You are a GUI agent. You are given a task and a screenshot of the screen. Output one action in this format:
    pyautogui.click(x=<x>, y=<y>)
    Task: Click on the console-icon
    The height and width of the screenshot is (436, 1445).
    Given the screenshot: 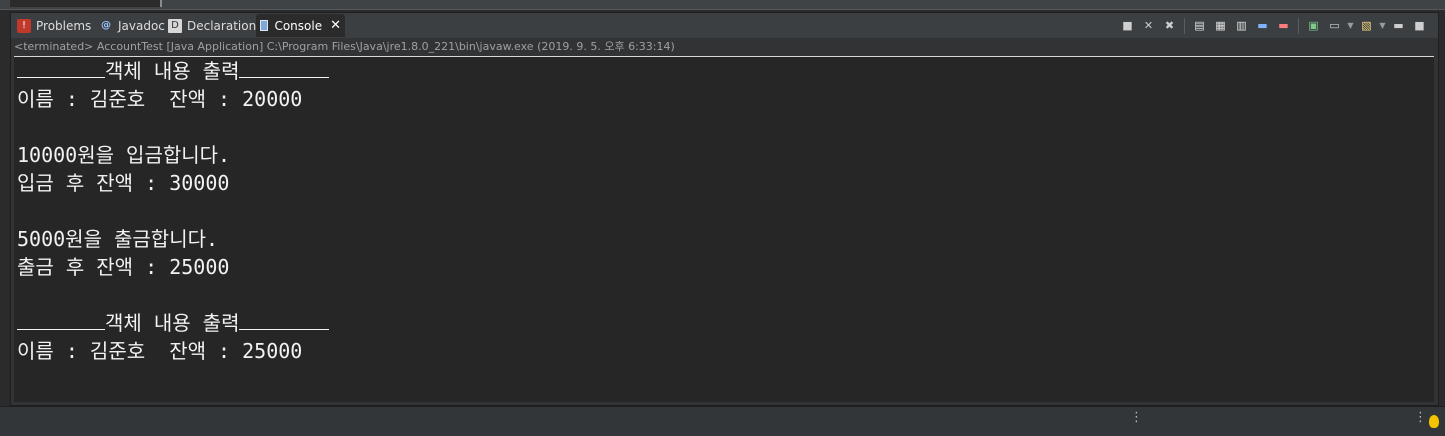 What is the action you would take?
    pyautogui.click(x=264, y=25)
    